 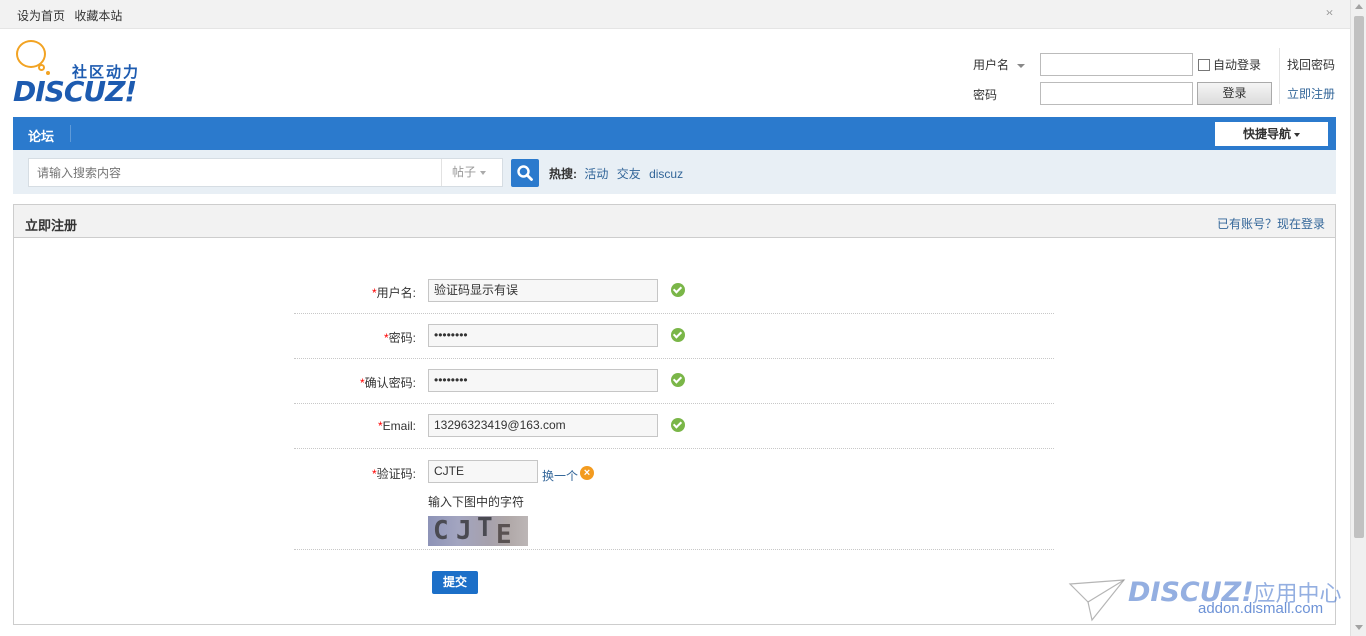 What do you see at coordinates (629, 174) in the screenshot?
I see `hot-link-friends: 交友` at bounding box center [629, 174].